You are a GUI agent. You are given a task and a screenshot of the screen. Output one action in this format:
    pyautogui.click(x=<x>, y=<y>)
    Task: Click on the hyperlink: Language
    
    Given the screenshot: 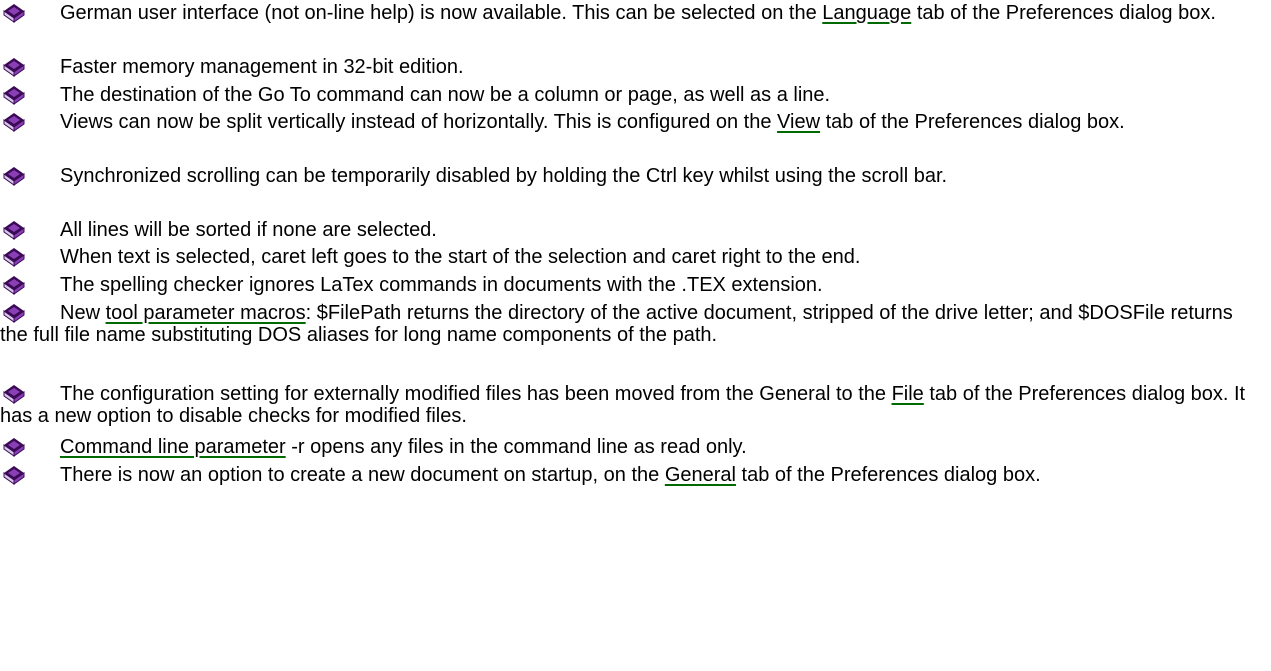 What is the action you would take?
    pyautogui.click(x=866, y=13)
    